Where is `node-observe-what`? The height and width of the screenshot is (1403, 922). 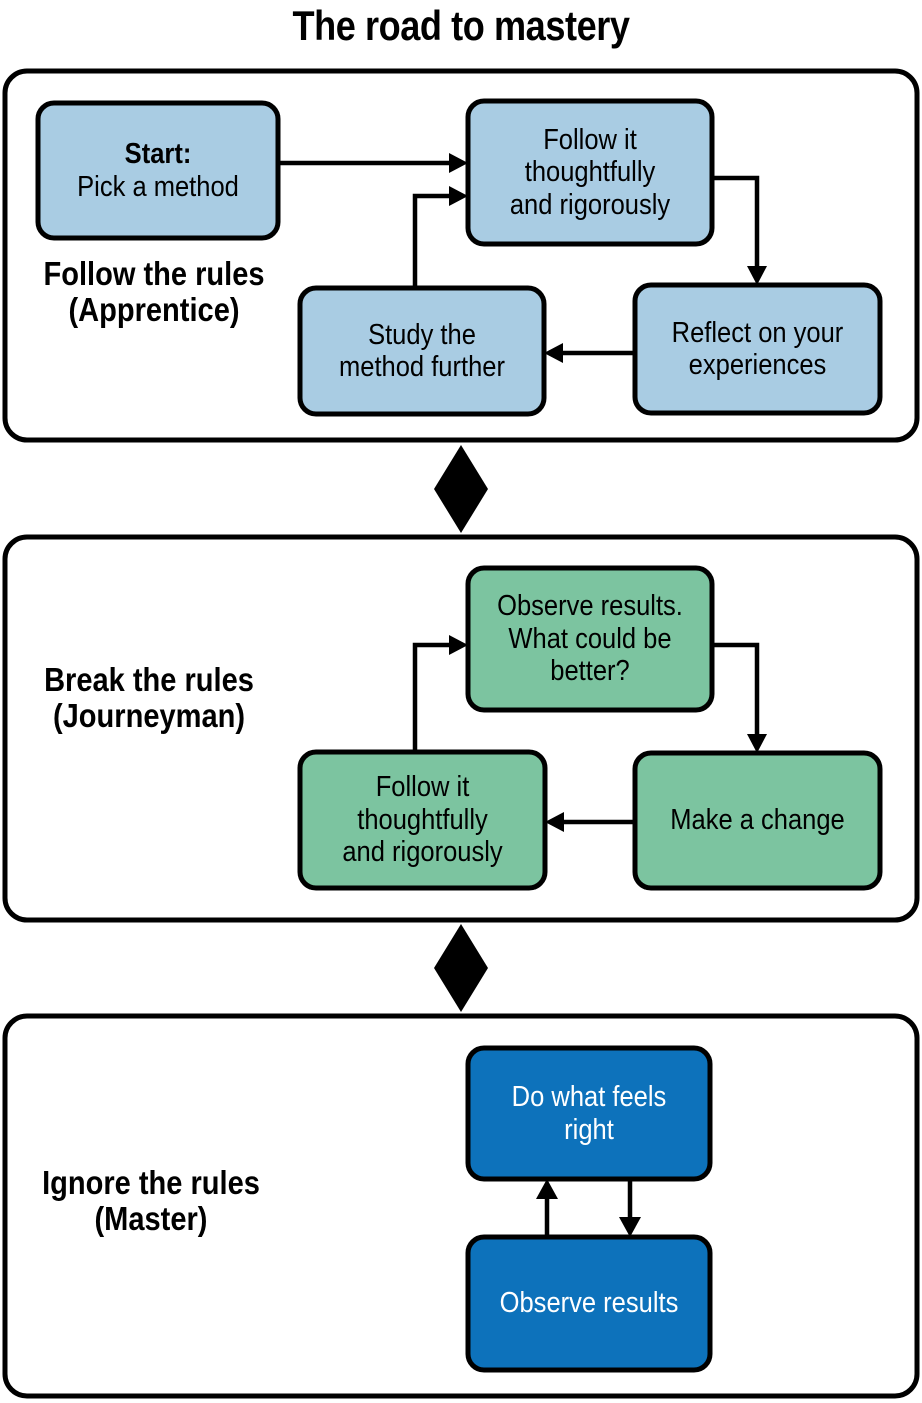 node-observe-what is located at coordinates (590, 639).